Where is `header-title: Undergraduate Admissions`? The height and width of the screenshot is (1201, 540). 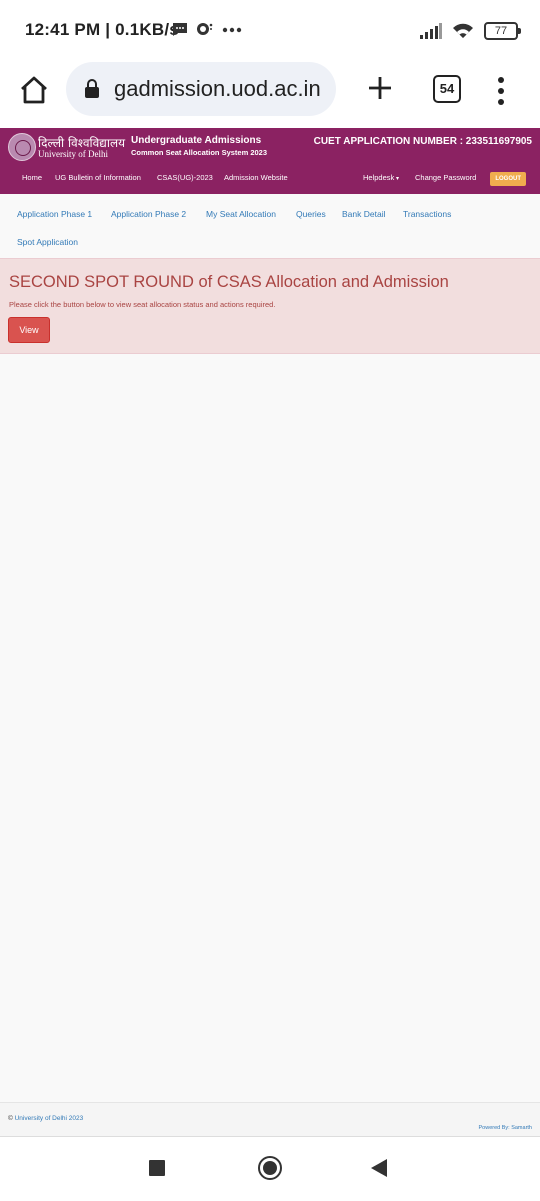
header-title: Undergraduate Admissions is located at coordinates (196, 140).